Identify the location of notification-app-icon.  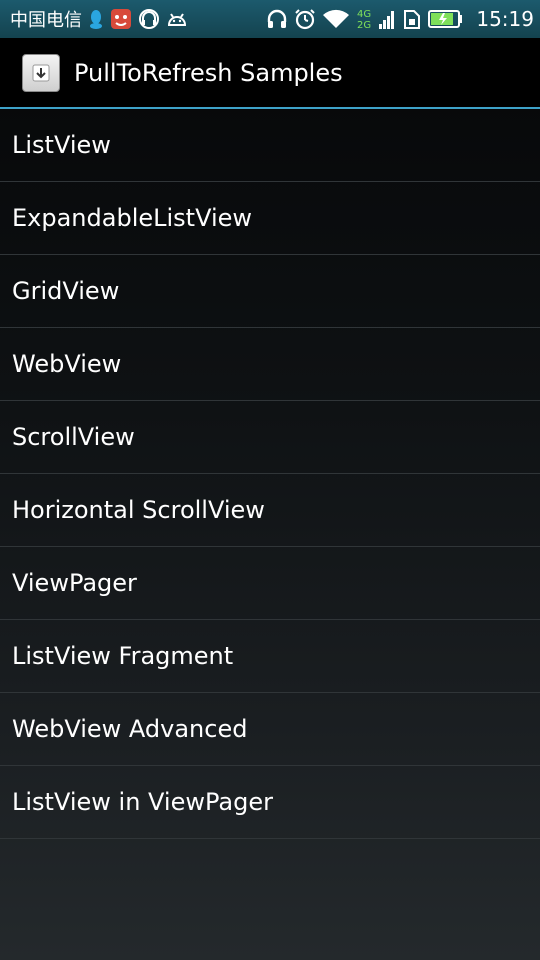
(121, 19).